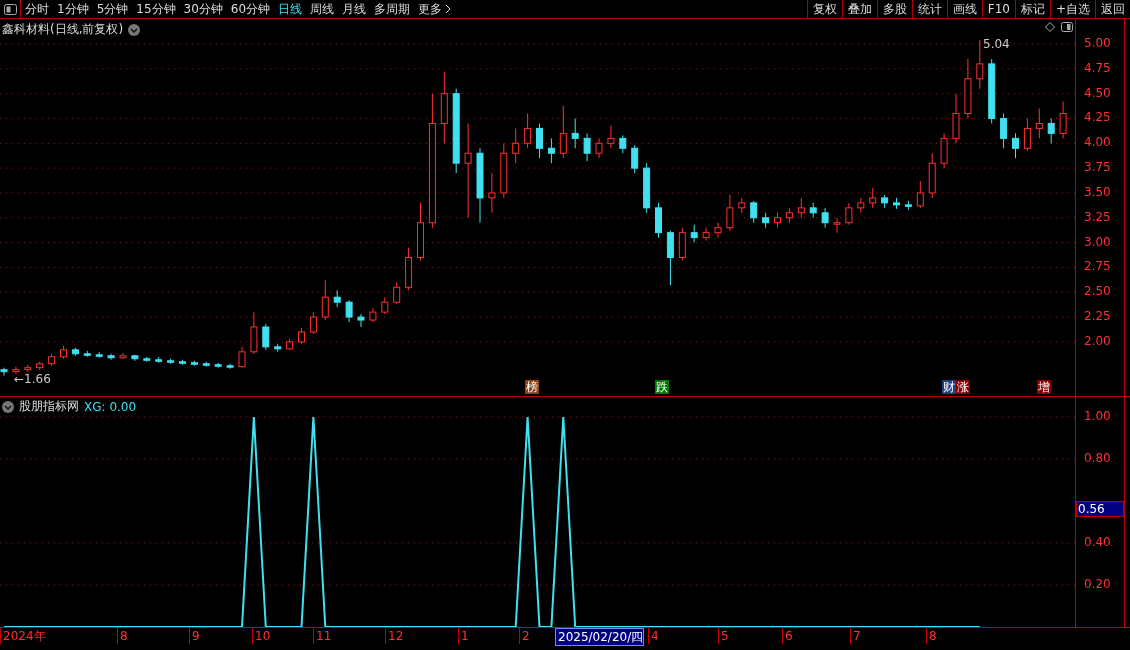 Image resolution: width=1130 pixels, height=650 pixels. What do you see at coordinates (1097, 316) in the screenshot?
I see `price-tick-label: 2.25` at bounding box center [1097, 316].